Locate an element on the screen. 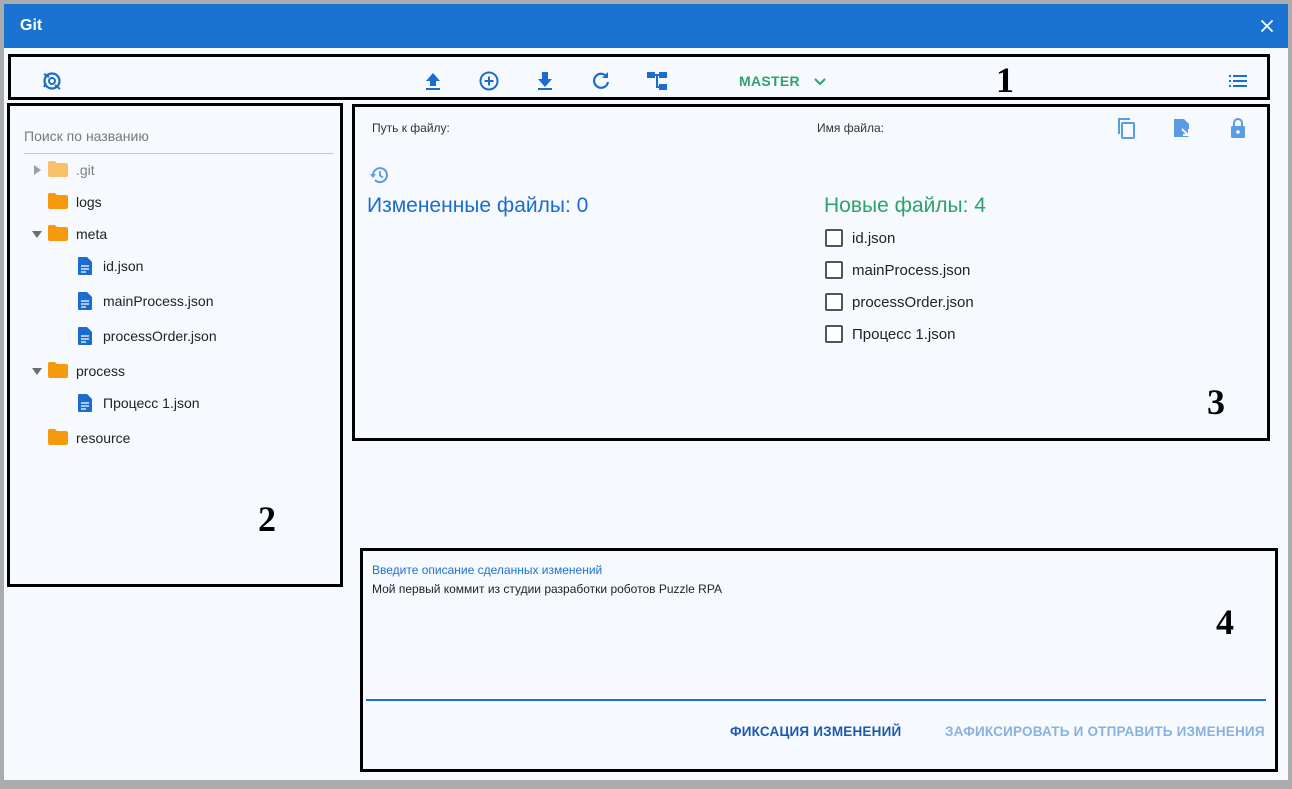 This screenshot has width=1292, height=789. close-icon is located at coordinates (1267, 26).